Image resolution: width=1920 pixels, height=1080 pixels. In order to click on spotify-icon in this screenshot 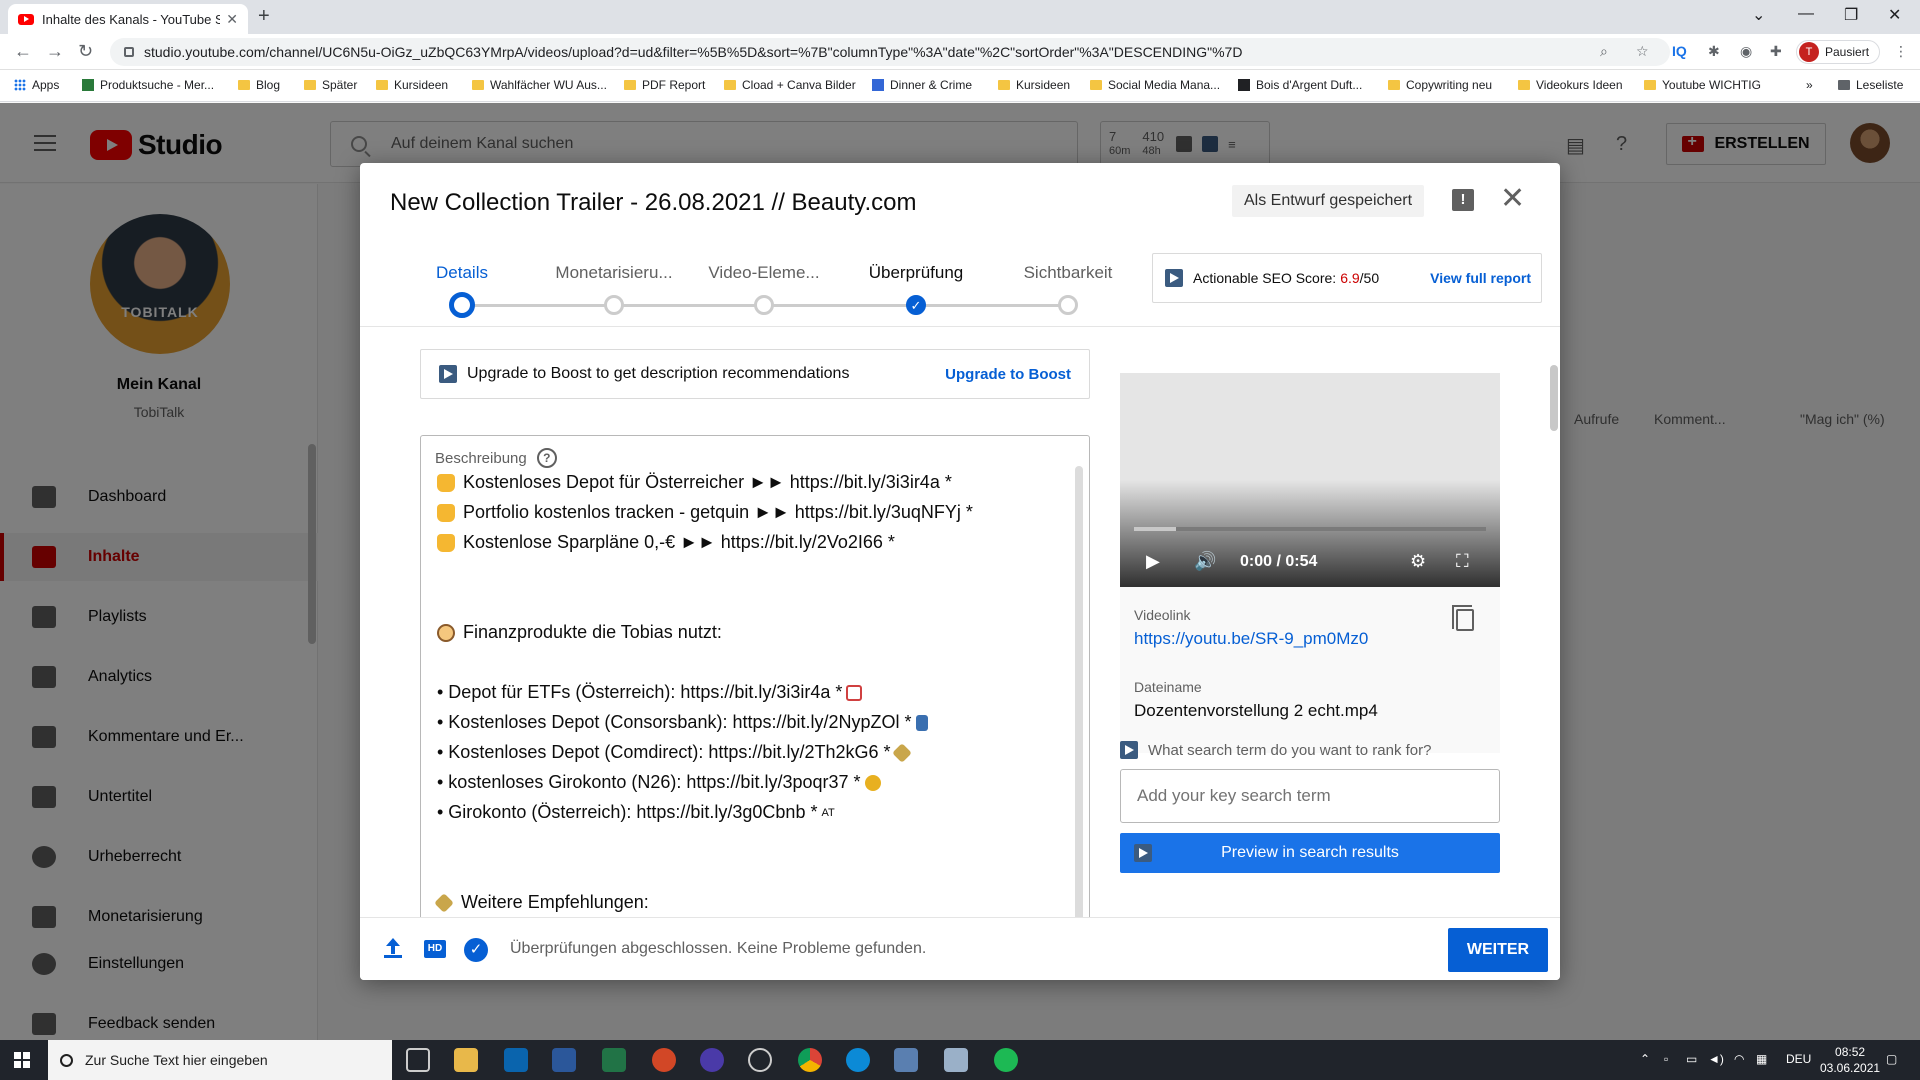, I will do `click(1006, 1060)`.